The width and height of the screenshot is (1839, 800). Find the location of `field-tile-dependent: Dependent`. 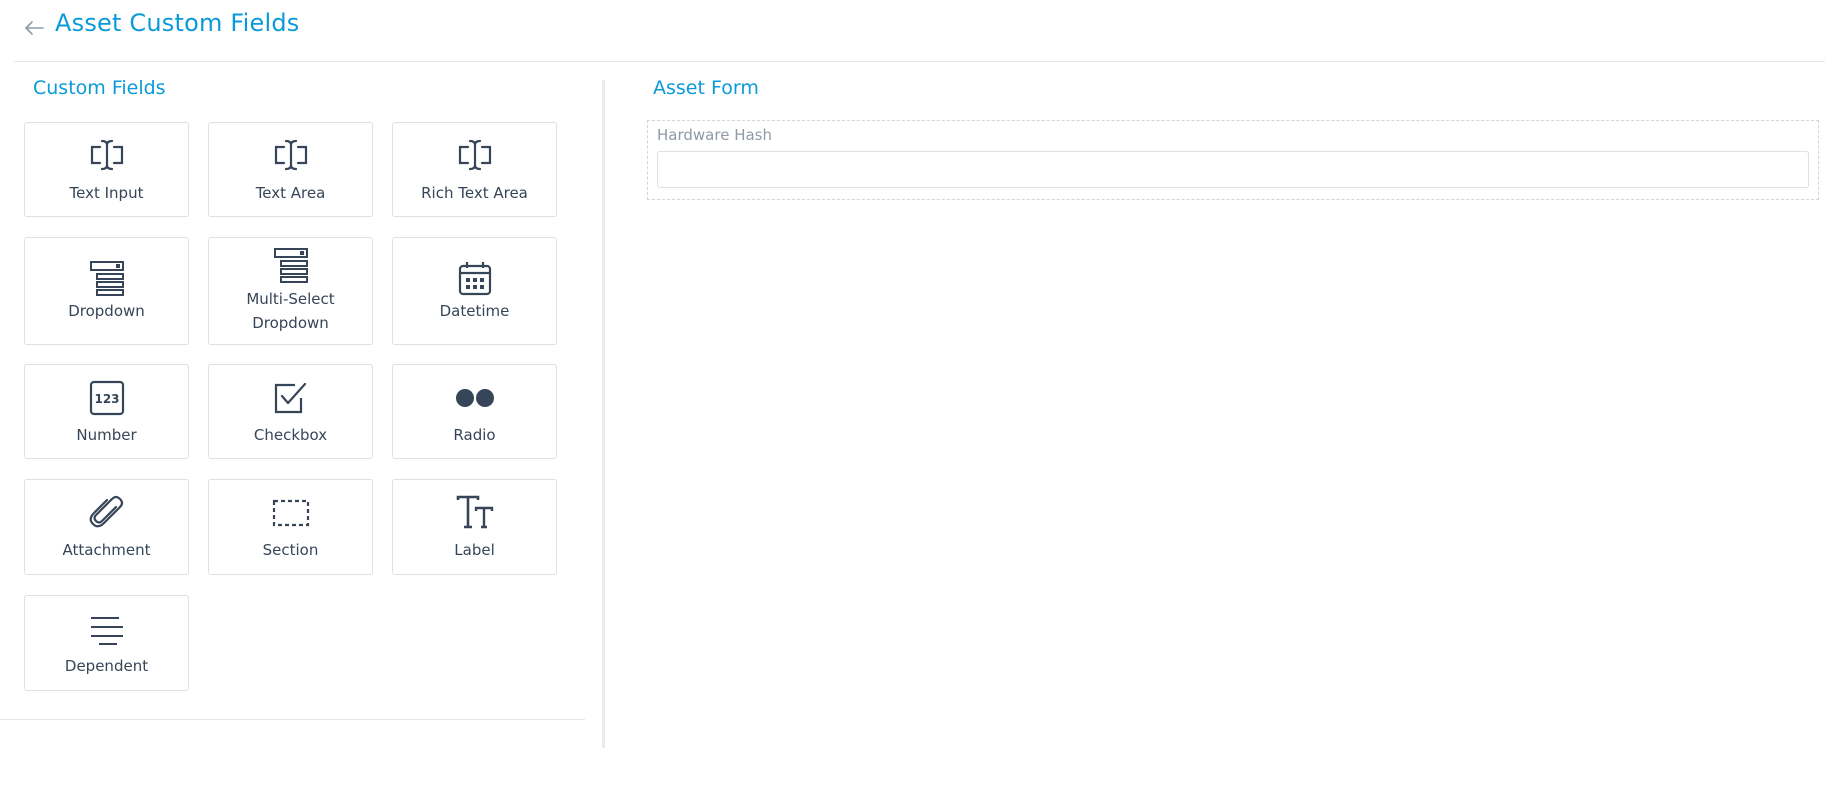

field-tile-dependent: Dependent is located at coordinates (106, 643).